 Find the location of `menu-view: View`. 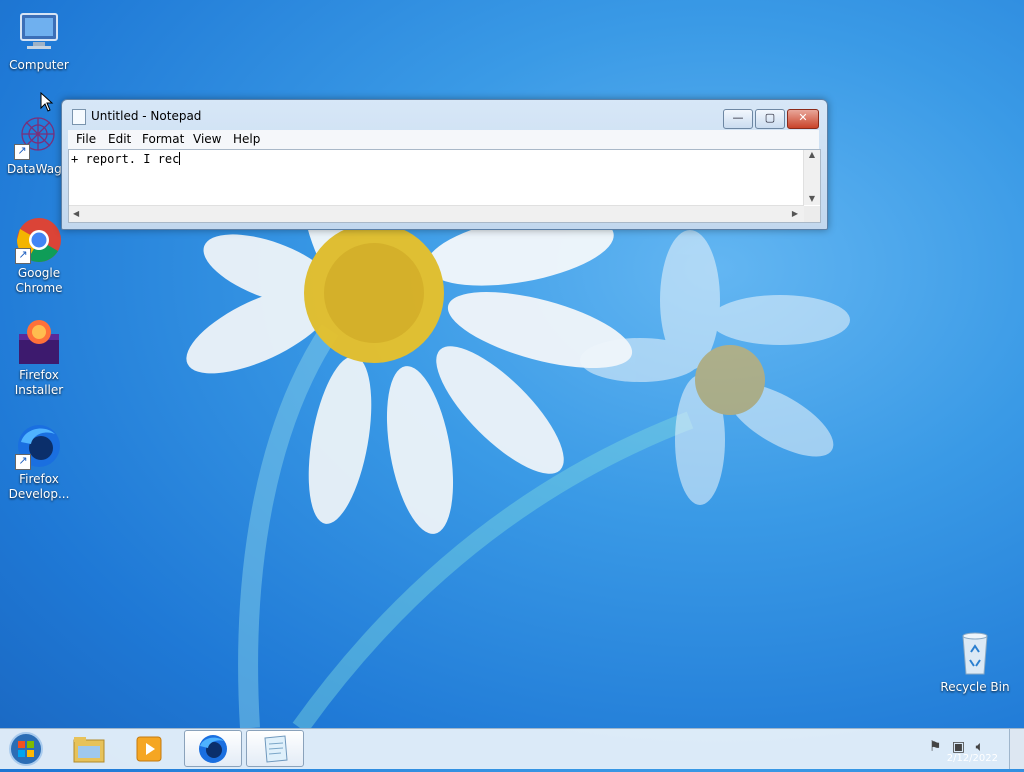

menu-view: View is located at coordinates (207, 139).